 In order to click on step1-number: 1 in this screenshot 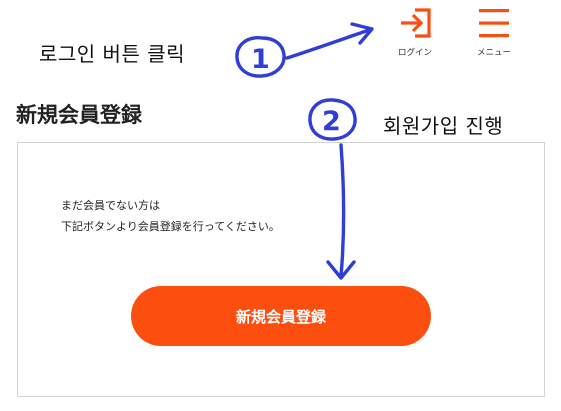, I will do `click(260, 59)`.